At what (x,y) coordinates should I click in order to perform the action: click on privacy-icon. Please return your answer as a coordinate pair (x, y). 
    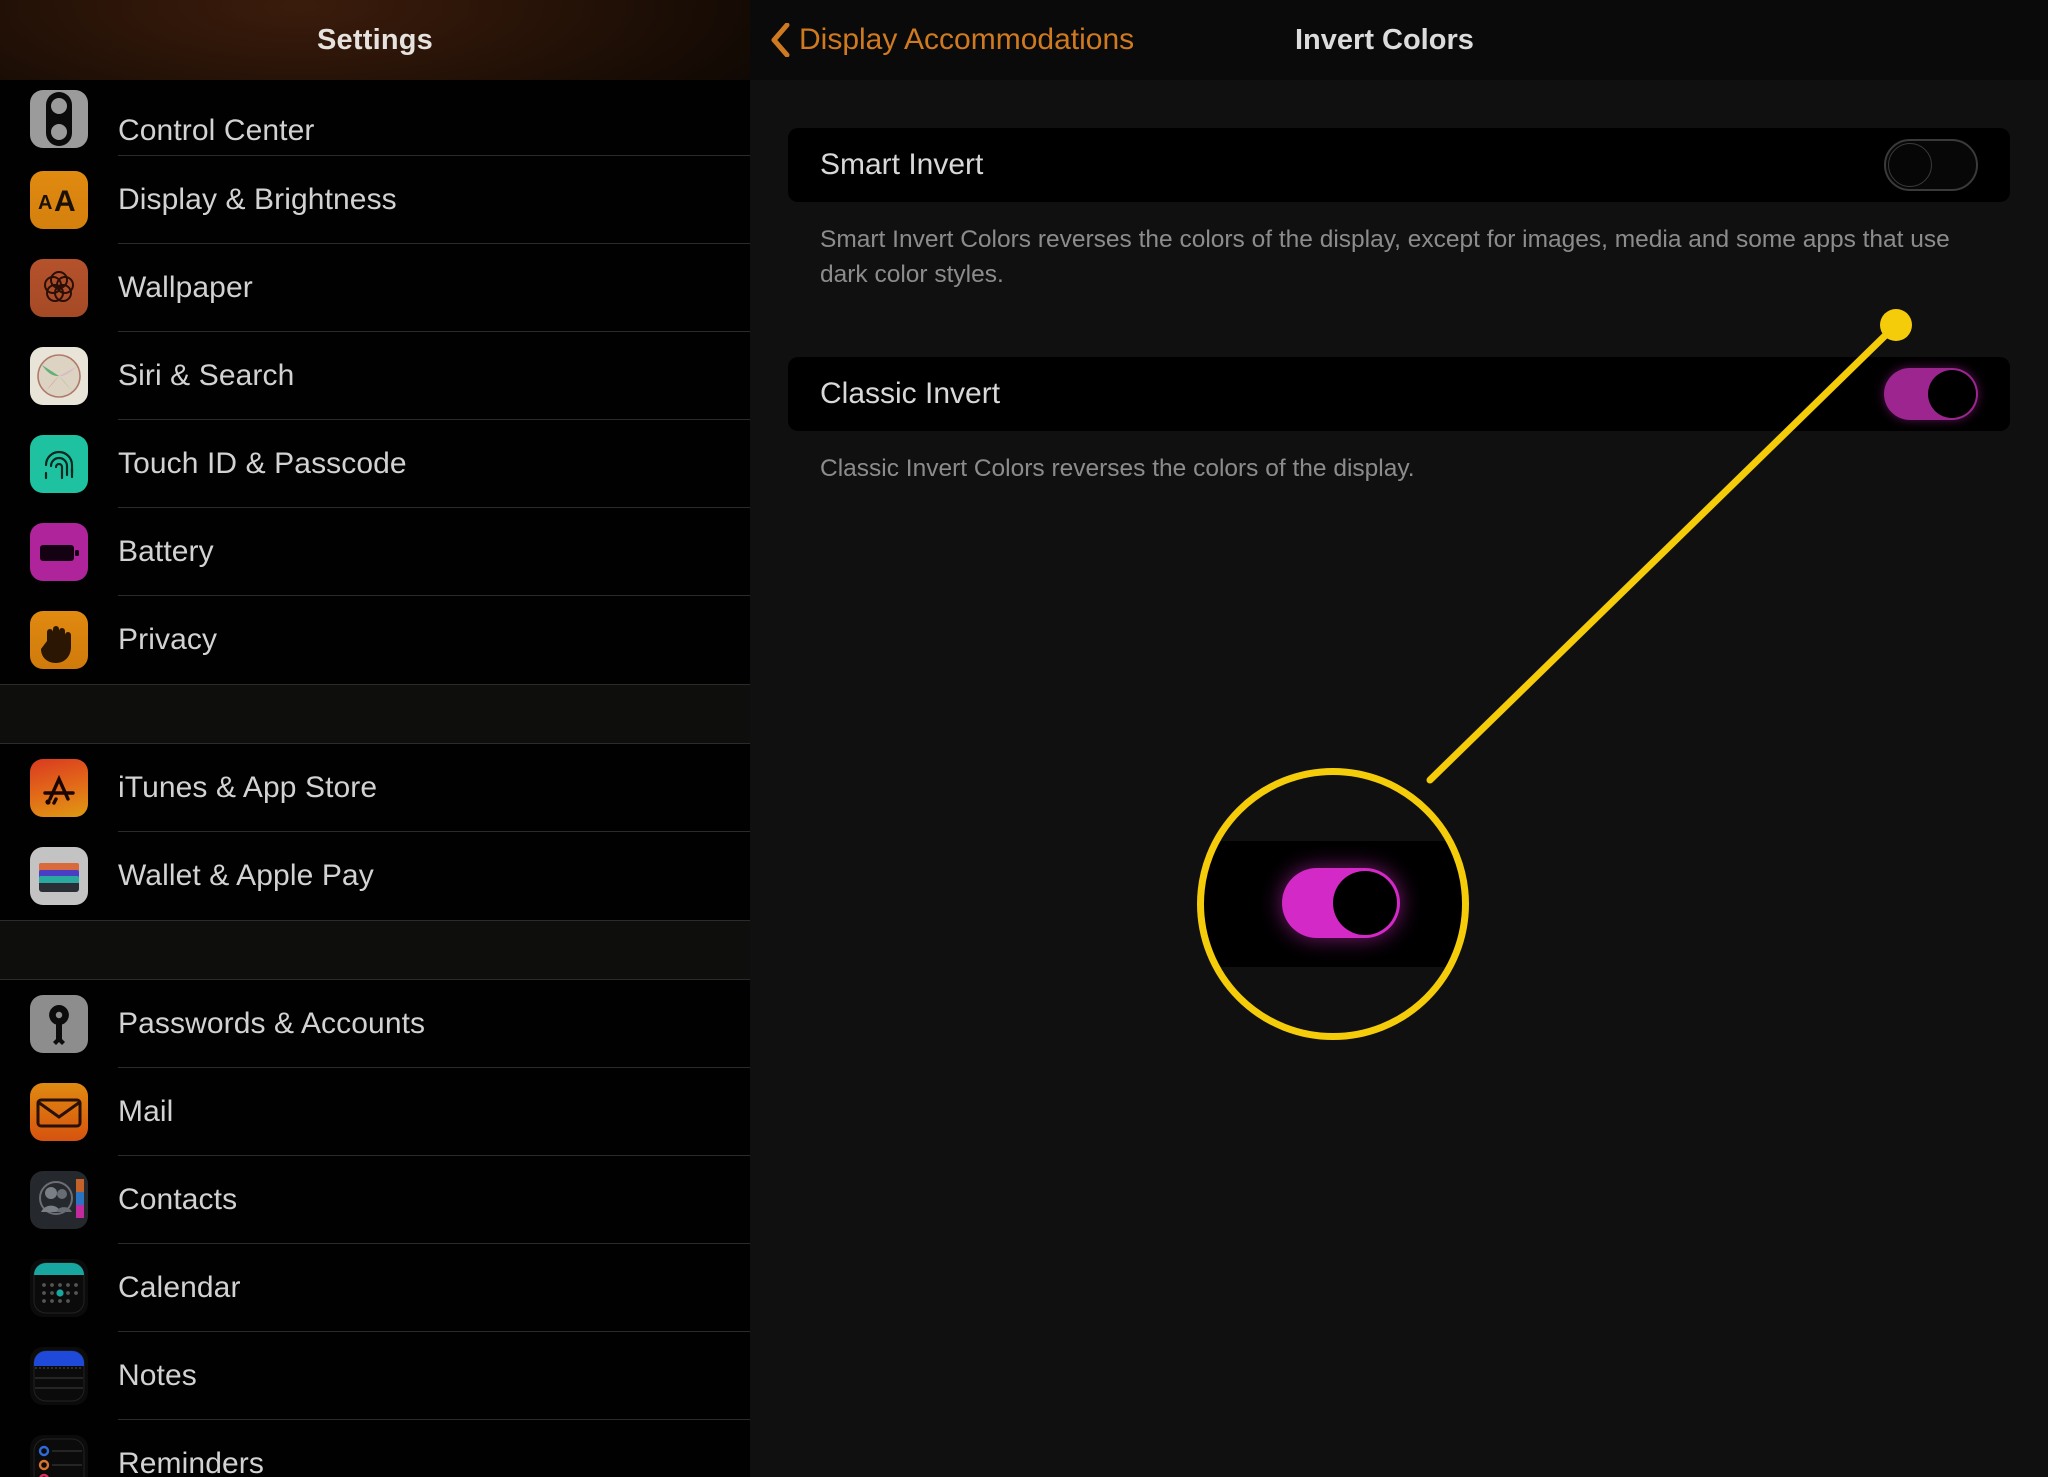
    Looking at the image, I should click on (59, 640).